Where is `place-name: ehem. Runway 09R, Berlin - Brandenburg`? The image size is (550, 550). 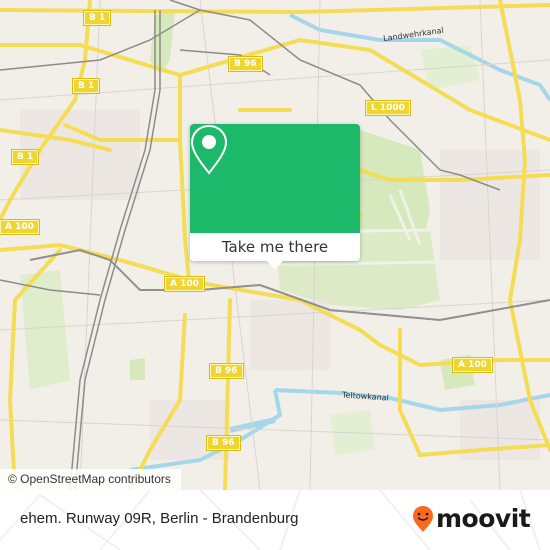
place-name: ehem. Runway 09R, Berlin - Brandenburg is located at coordinates (159, 518).